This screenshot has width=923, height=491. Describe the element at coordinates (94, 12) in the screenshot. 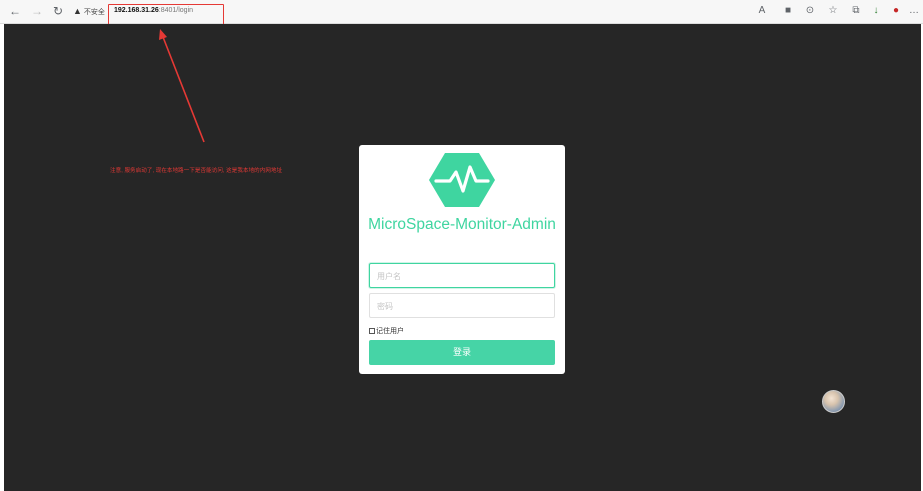

I see `security-label: 不安全` at that location.